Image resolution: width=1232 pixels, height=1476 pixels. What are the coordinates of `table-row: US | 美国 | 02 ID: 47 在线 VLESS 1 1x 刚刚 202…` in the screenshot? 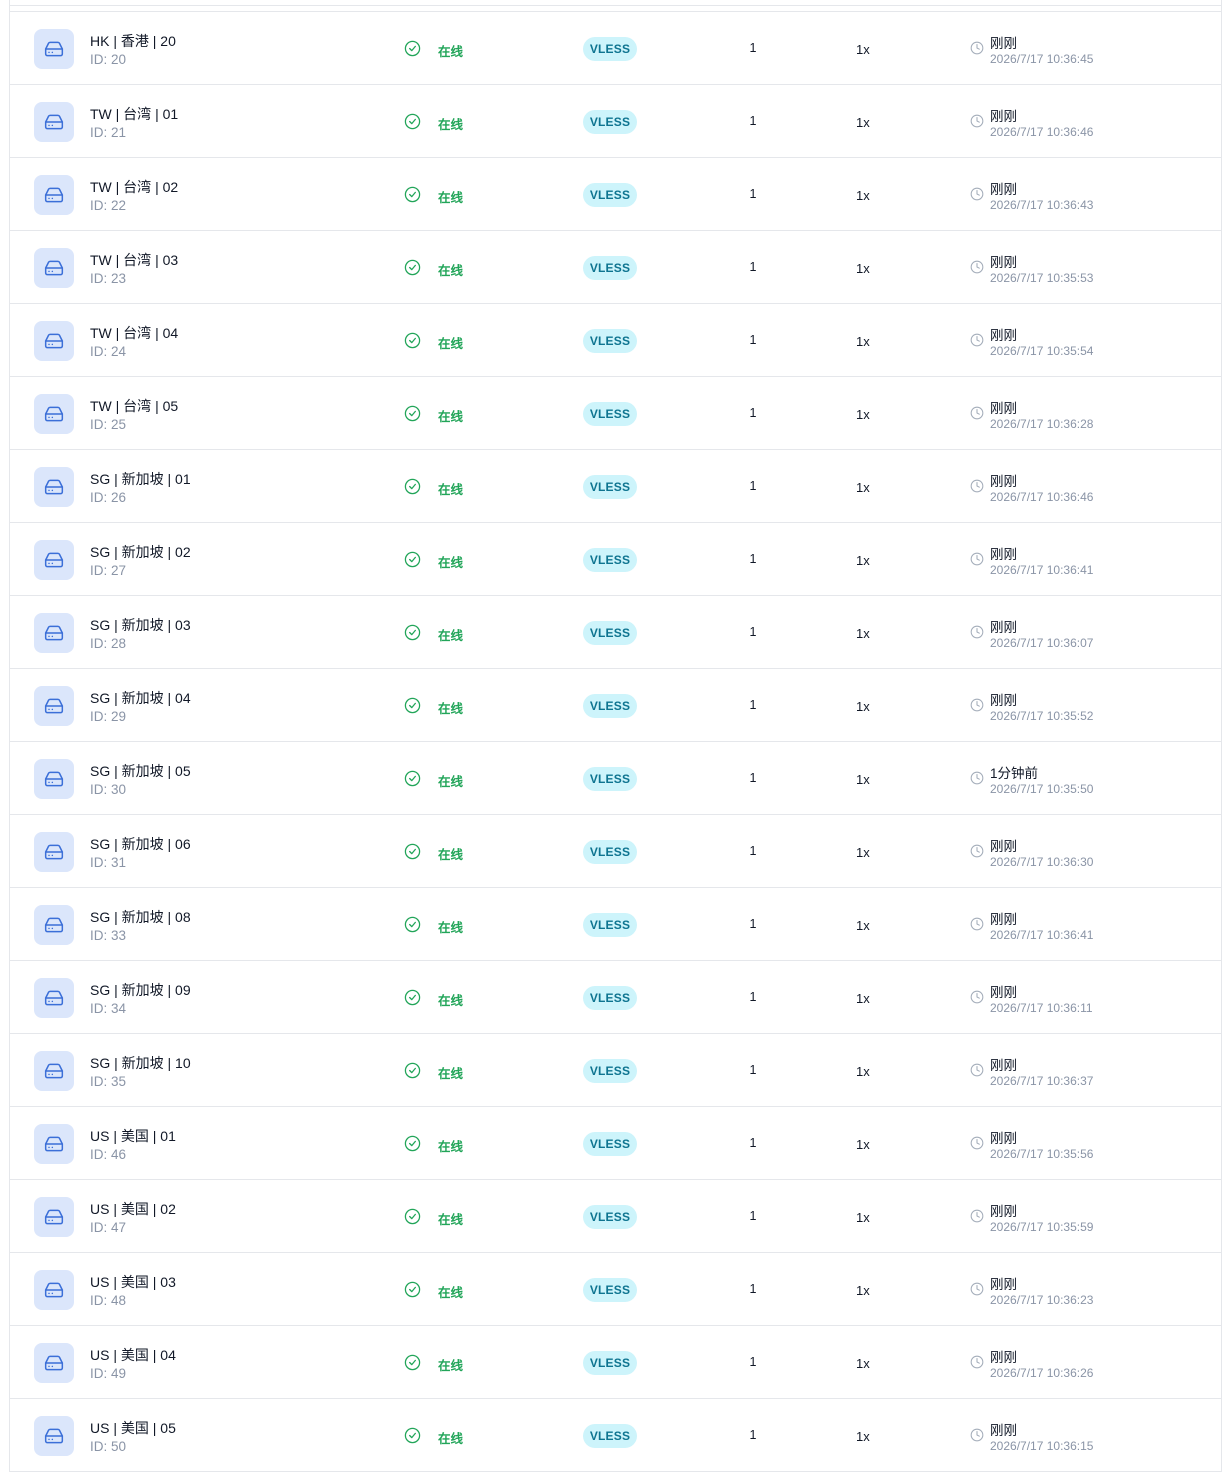 It's located at (615, 1216).